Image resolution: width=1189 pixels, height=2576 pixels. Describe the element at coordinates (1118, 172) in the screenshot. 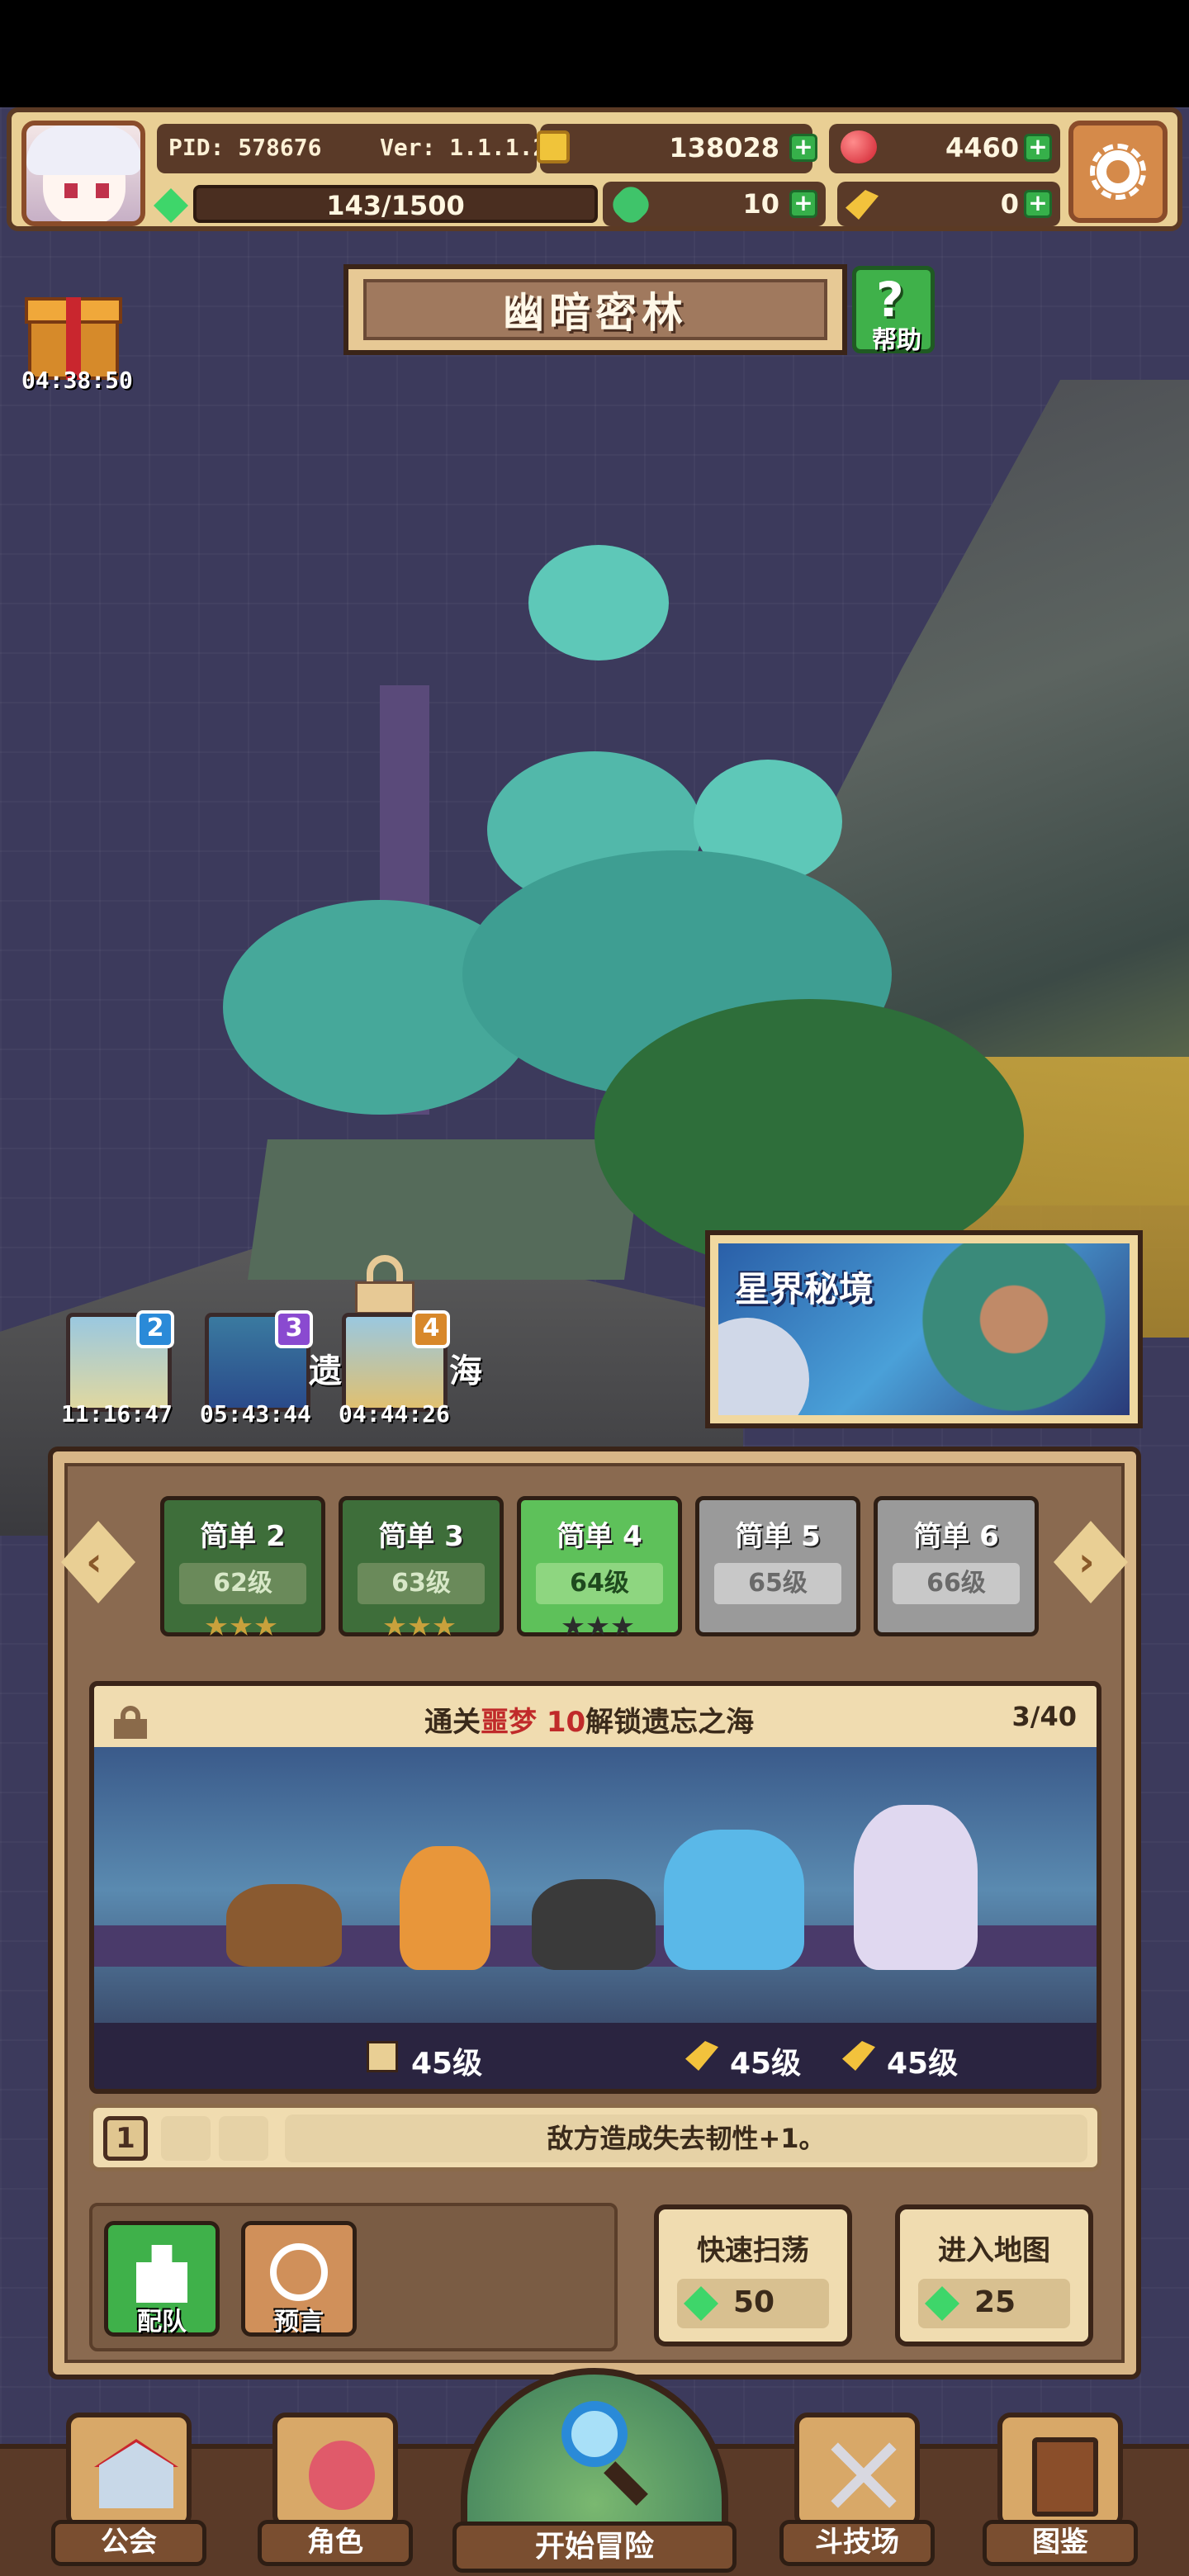

I see `settings-button` at that location.